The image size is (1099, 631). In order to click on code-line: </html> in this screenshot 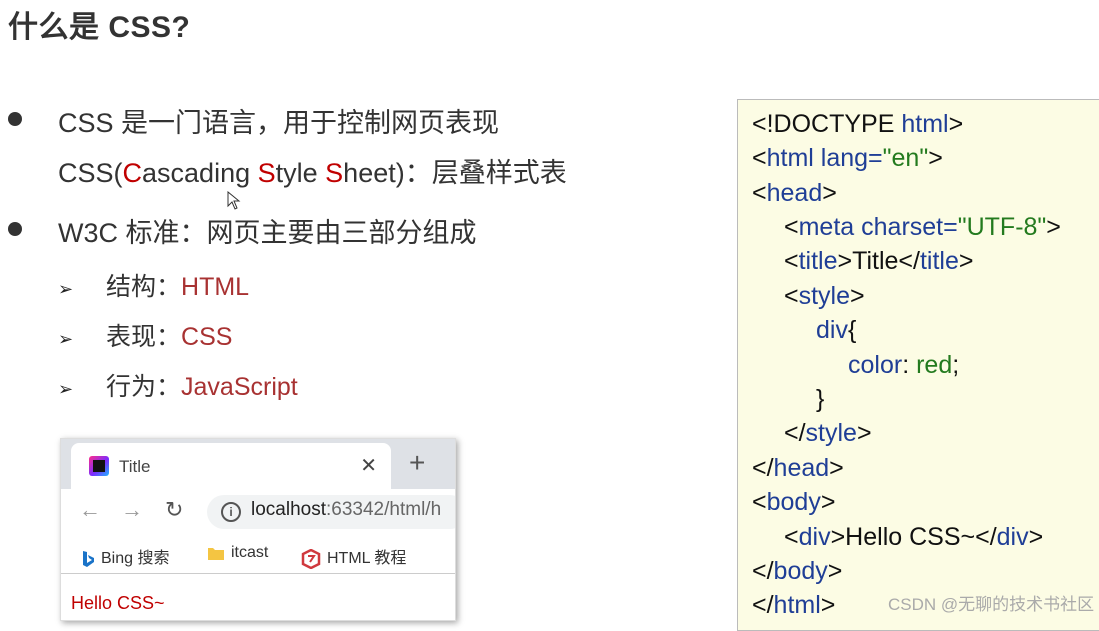, I will do `click(794, 605)`.